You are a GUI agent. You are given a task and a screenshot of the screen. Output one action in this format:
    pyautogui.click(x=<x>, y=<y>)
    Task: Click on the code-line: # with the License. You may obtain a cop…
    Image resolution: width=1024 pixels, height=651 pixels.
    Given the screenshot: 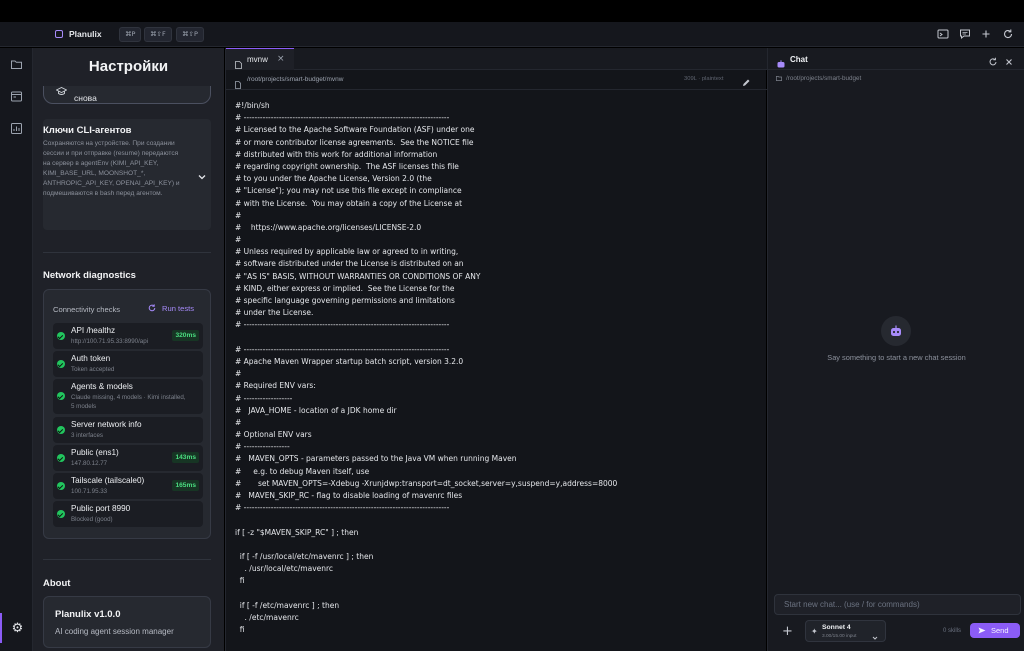 What is the action you would take?
    pyautogui.click(x=349, y=203)
    